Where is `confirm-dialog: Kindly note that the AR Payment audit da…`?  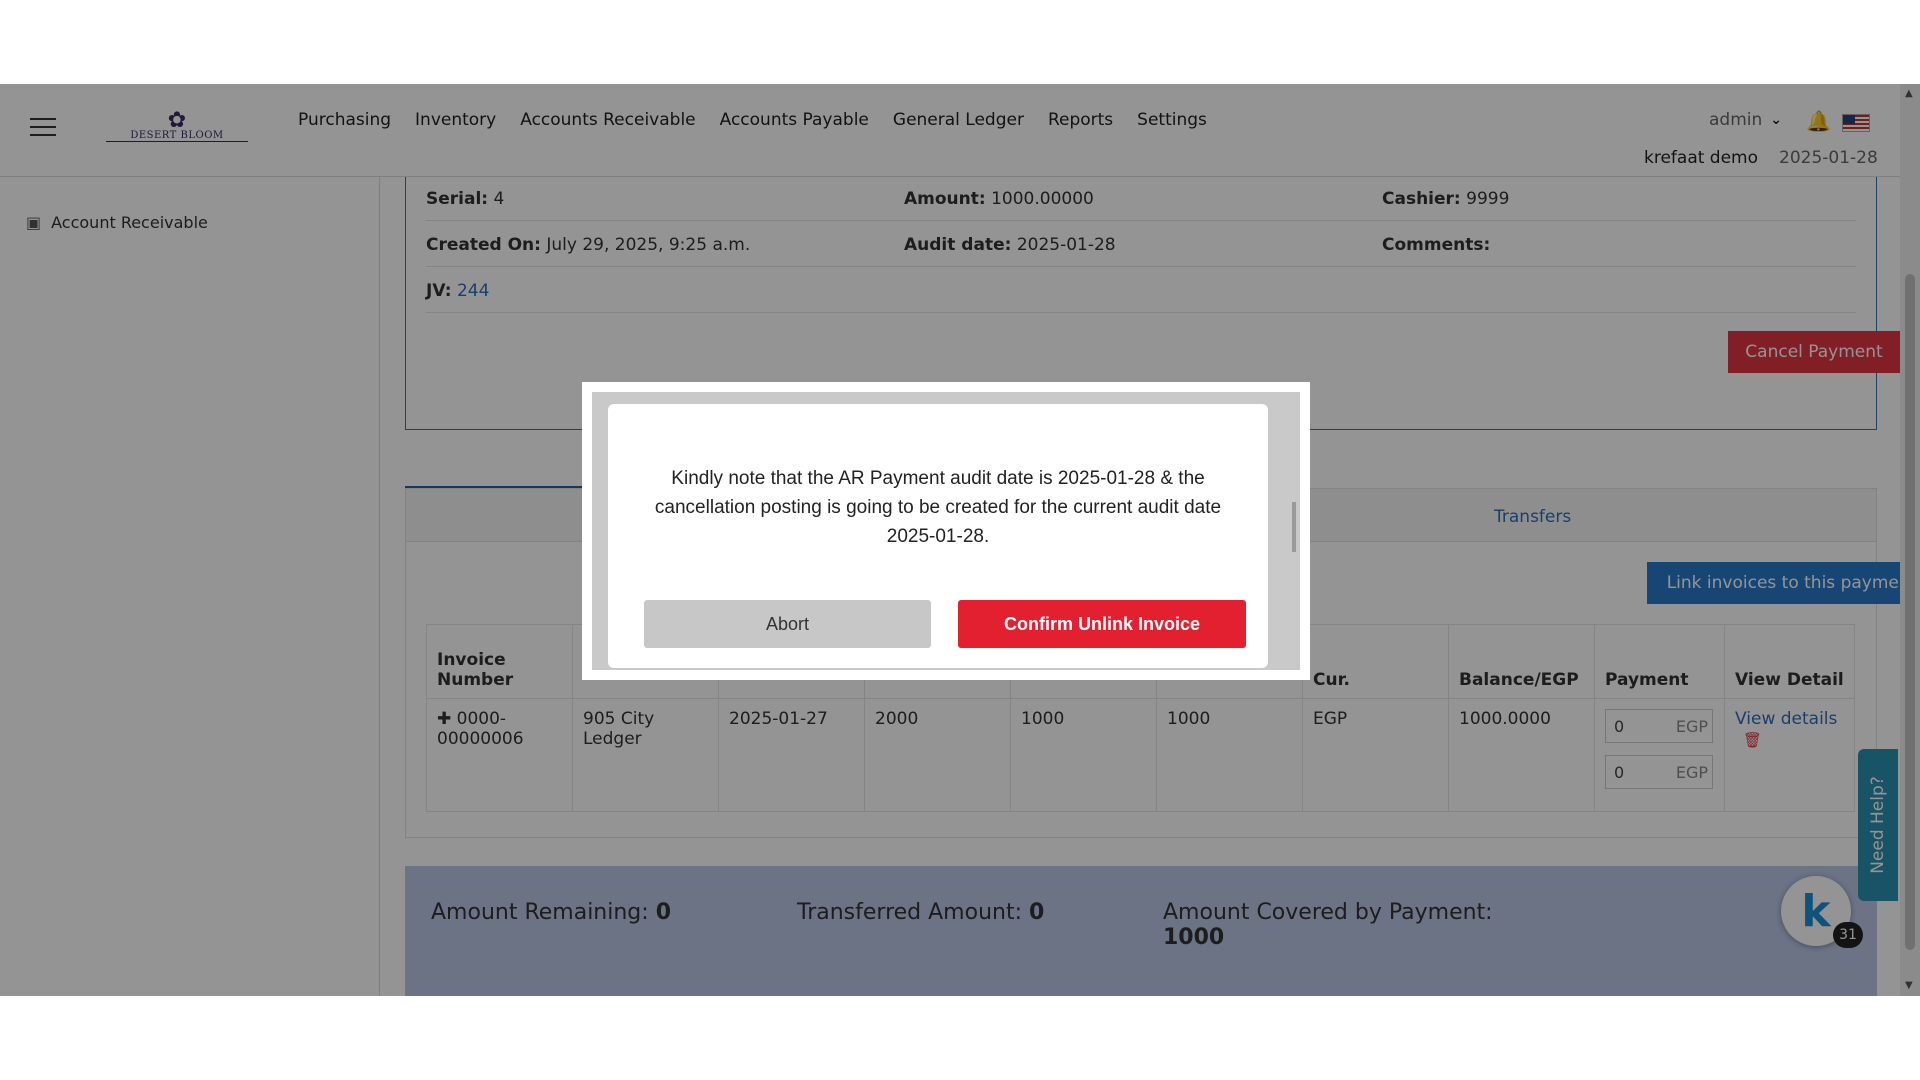
confirm-dialog: Kindly note that the AR Payment audit da… is located at coordinates (946, 531).